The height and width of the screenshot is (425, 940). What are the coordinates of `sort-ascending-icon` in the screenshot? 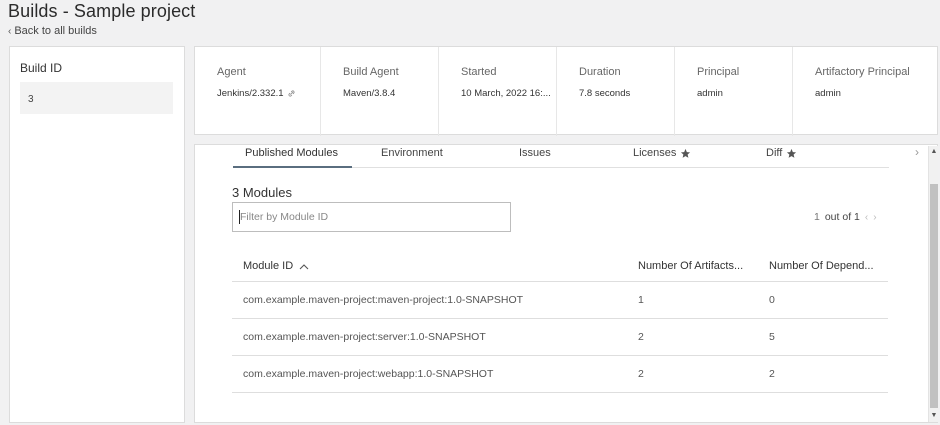 It's located at (304, 266).